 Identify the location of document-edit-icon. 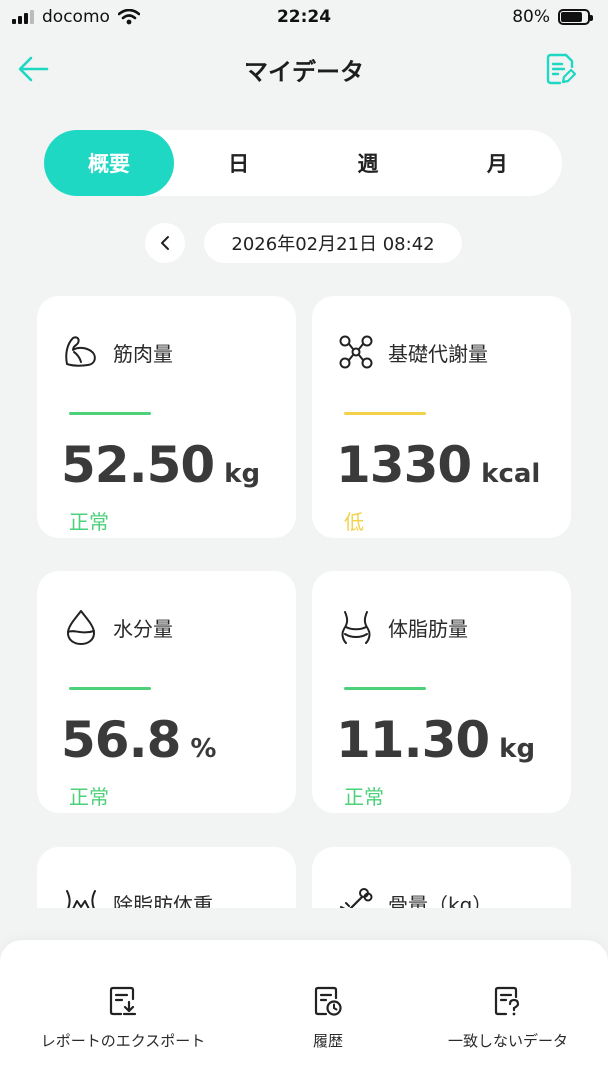
(561, 69).